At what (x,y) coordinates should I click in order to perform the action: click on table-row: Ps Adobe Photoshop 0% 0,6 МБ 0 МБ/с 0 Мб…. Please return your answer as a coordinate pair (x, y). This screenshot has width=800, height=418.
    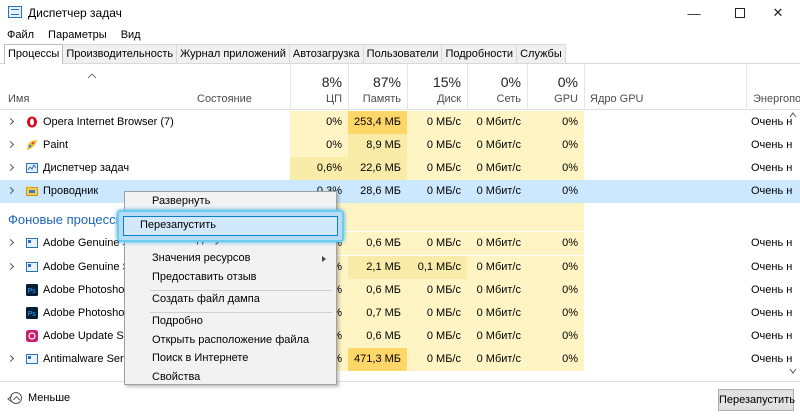
    Looking at the image, I should click on (400, 290).